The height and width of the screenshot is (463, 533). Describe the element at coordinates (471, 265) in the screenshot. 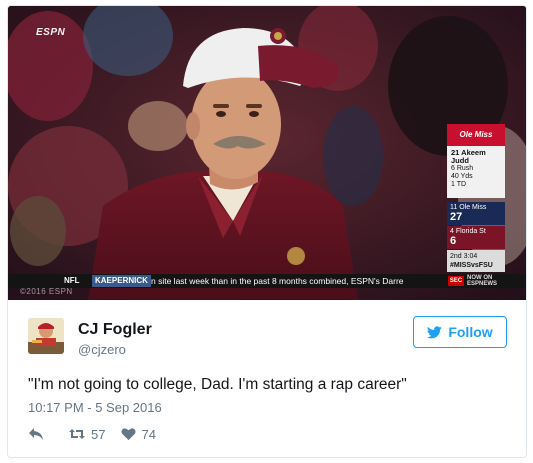

I see `game-hashtag: #MISSvsFSU` at that location.